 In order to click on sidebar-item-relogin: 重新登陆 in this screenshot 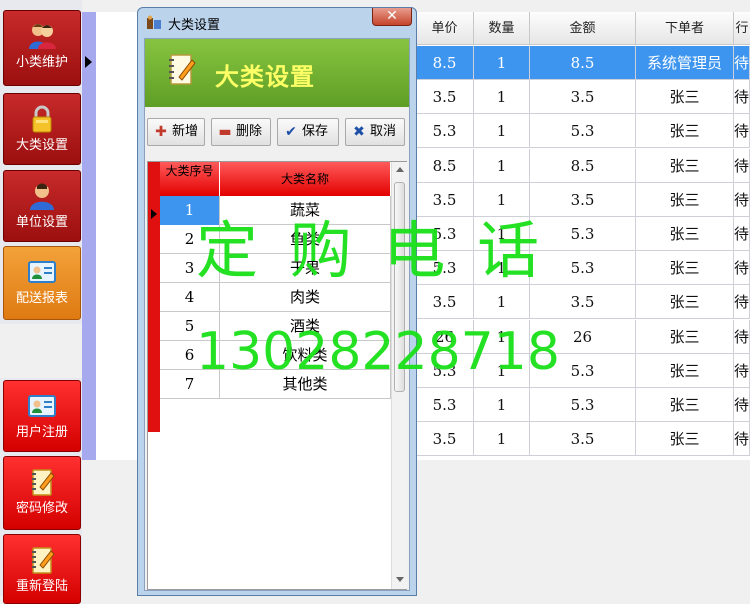, I will do `click(42, 569)`.